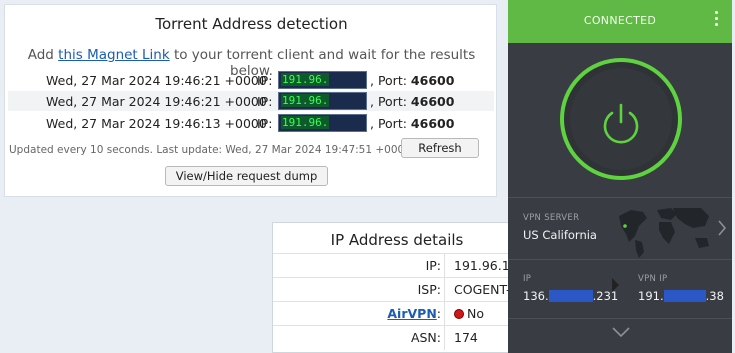  What do you see at coordinates (395, 265) in the screenshot?
I see `ip-detail-row: IP: 191.96.10` at bounding box center [395, 265].